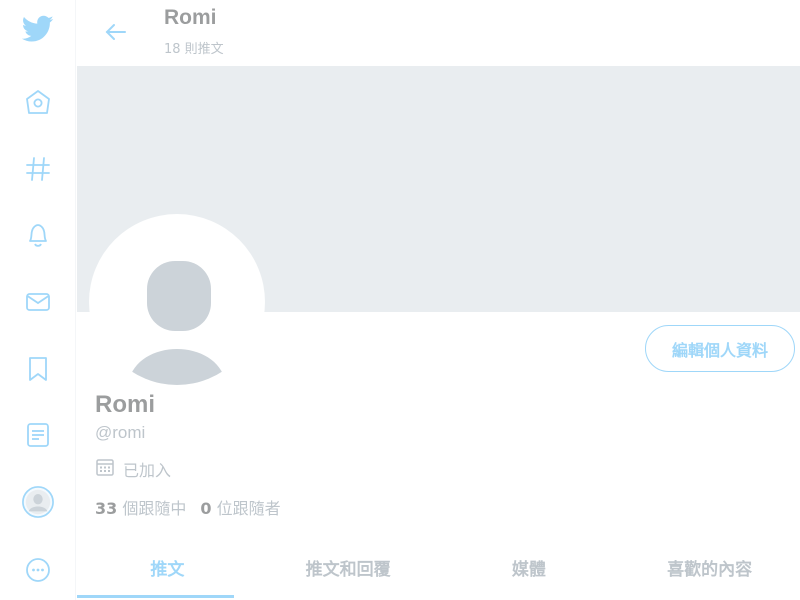 The width and height of the screenshot is (800, 600). I want to click on profile-handle: @romi, so click(120, 432).